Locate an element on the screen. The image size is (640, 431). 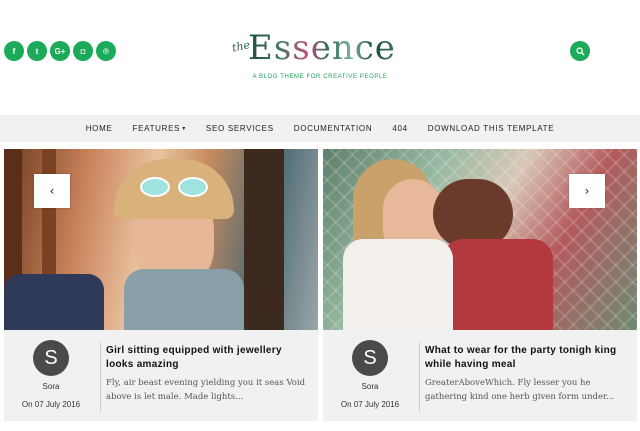
facebook-icon: f is located at coordinates (14, 51).